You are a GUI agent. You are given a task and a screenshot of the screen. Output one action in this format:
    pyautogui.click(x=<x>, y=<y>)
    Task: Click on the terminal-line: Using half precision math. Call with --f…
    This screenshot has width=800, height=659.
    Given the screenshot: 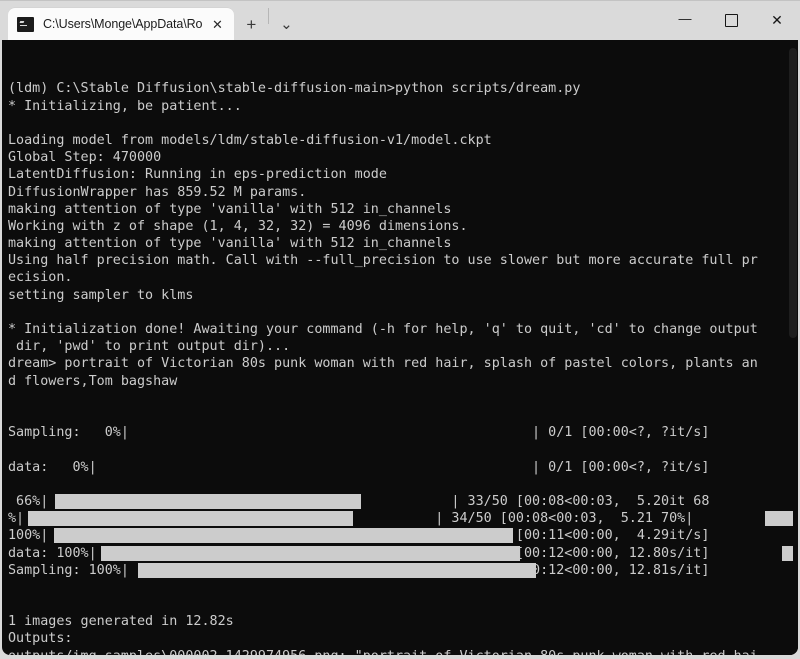 What is the action you would take?
    pyautogui.click(x=383, y=261)
    